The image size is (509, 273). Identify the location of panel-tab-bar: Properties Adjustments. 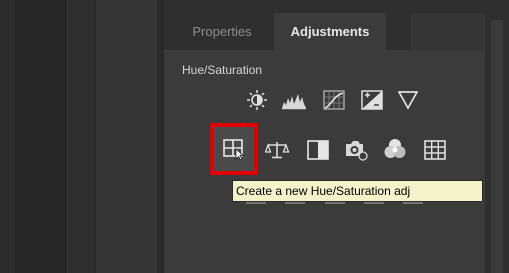
(325, 25).